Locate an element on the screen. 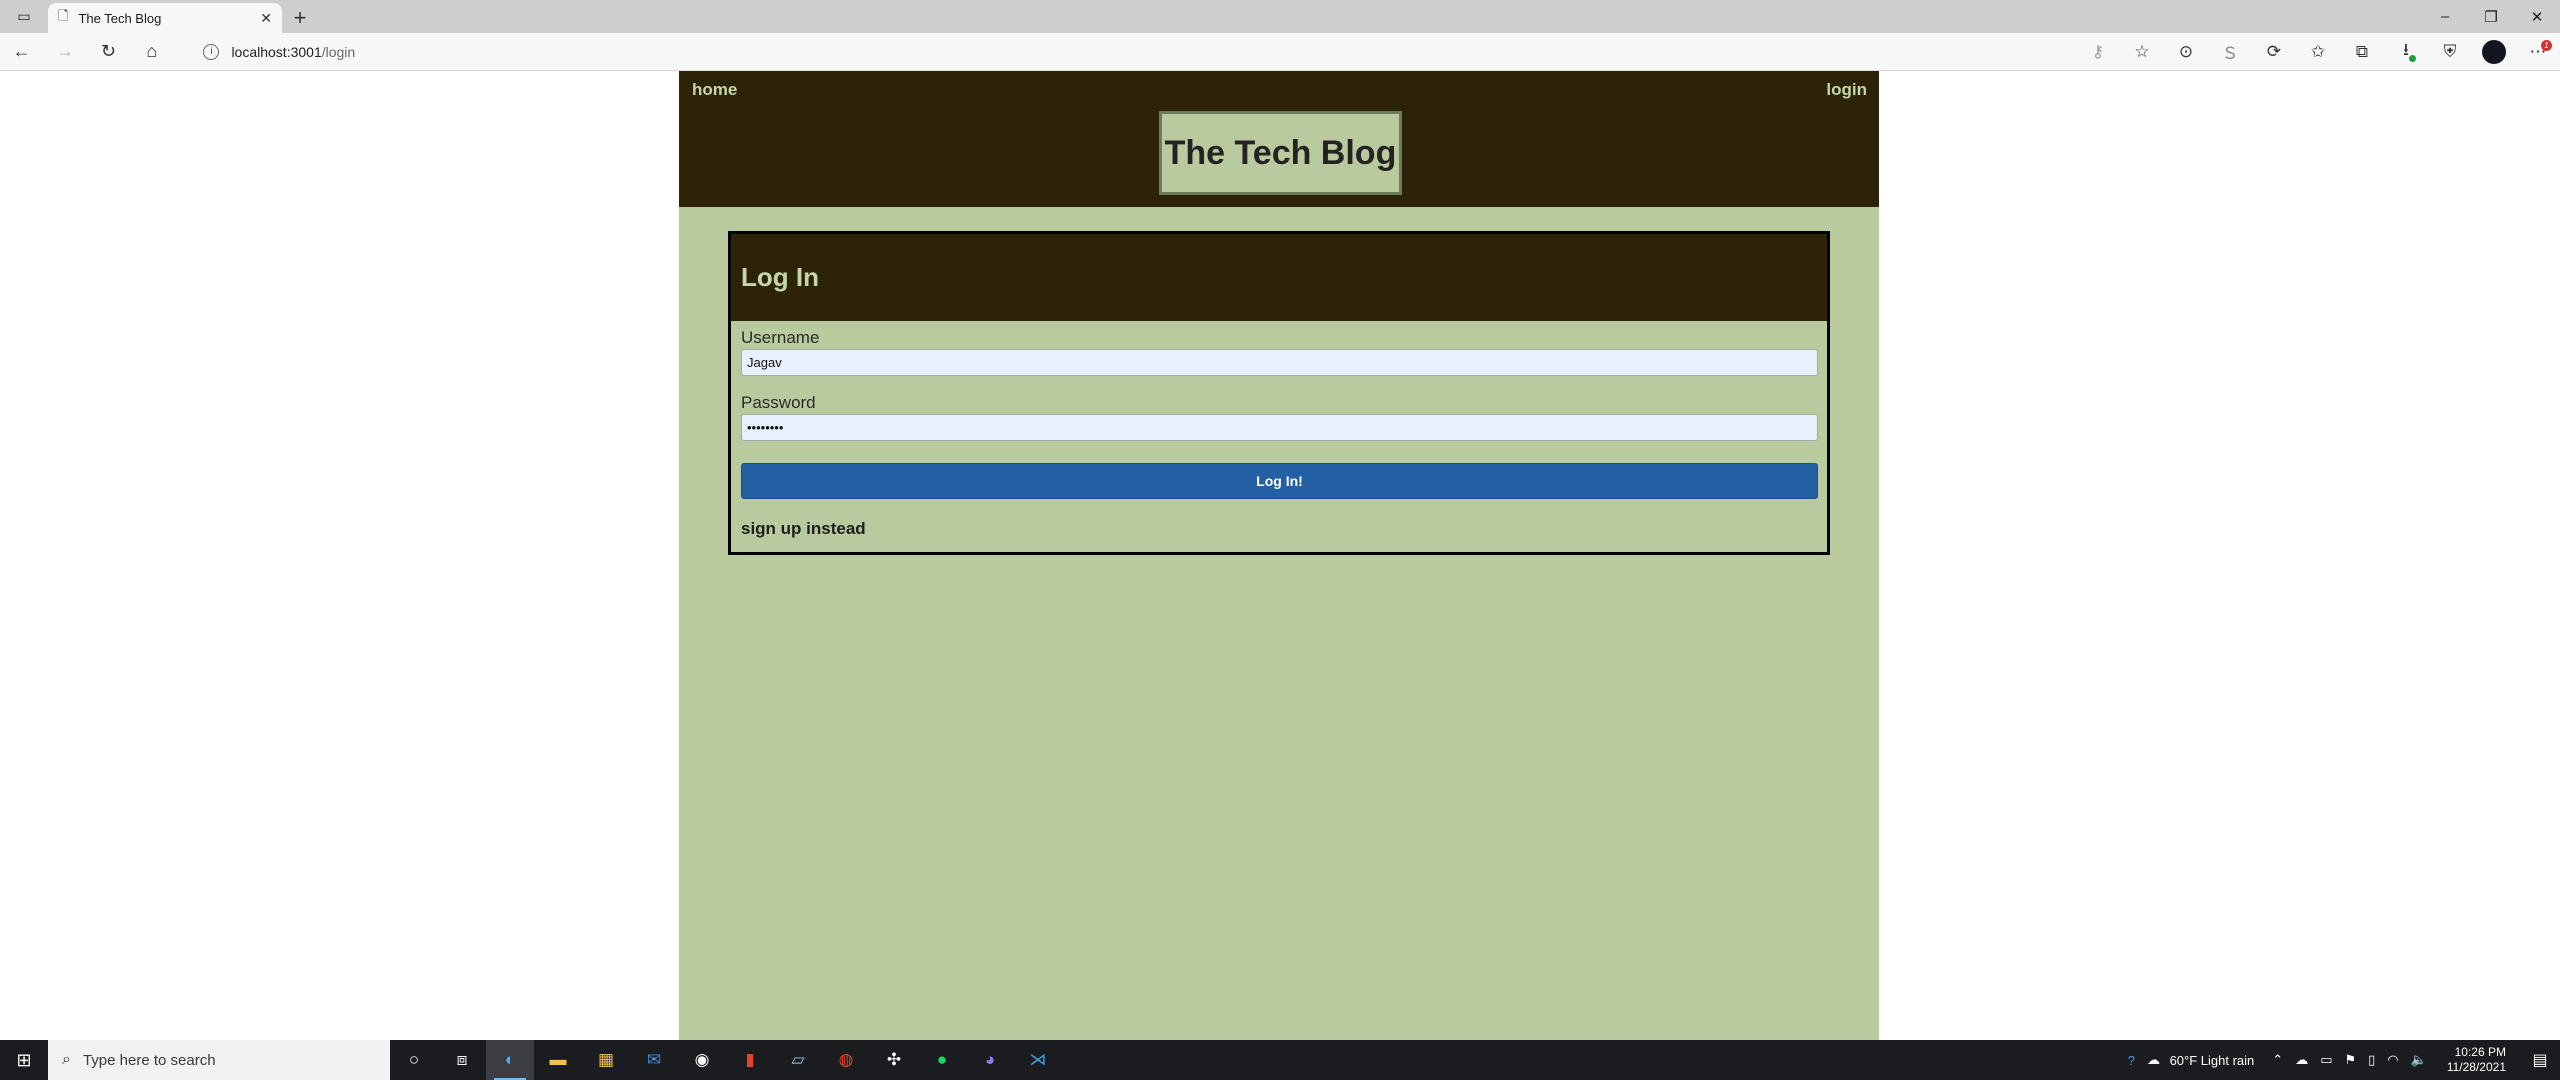 This screenshot has height=1080, width=2560. tab-actions-button: ▭ is located at coordinates (24, 16).